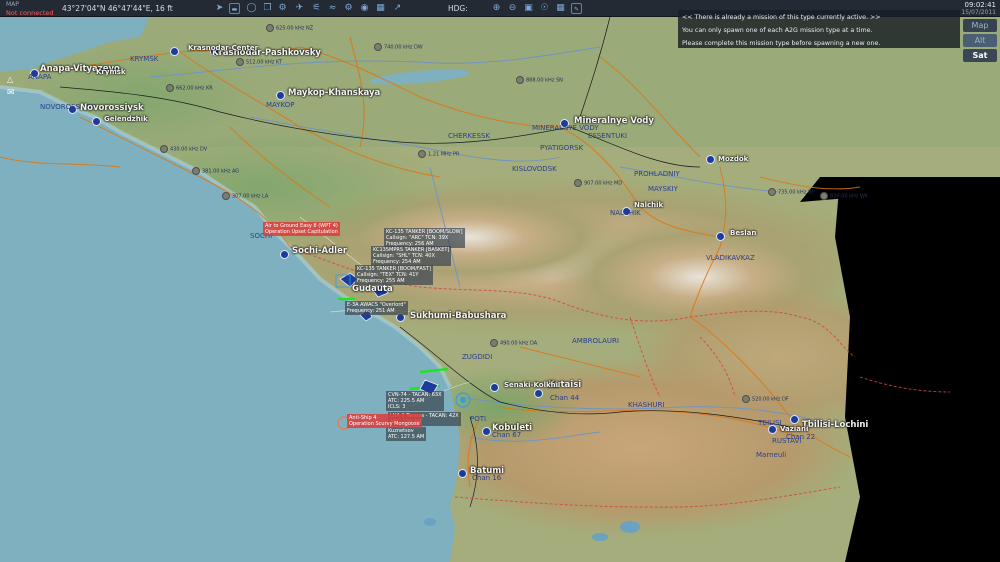 This screenshot has width=1000, height=562. Describe the element at coordinates (496, 8) in the screenshot. I see `zoom-in-icon: ⊕` at that location.